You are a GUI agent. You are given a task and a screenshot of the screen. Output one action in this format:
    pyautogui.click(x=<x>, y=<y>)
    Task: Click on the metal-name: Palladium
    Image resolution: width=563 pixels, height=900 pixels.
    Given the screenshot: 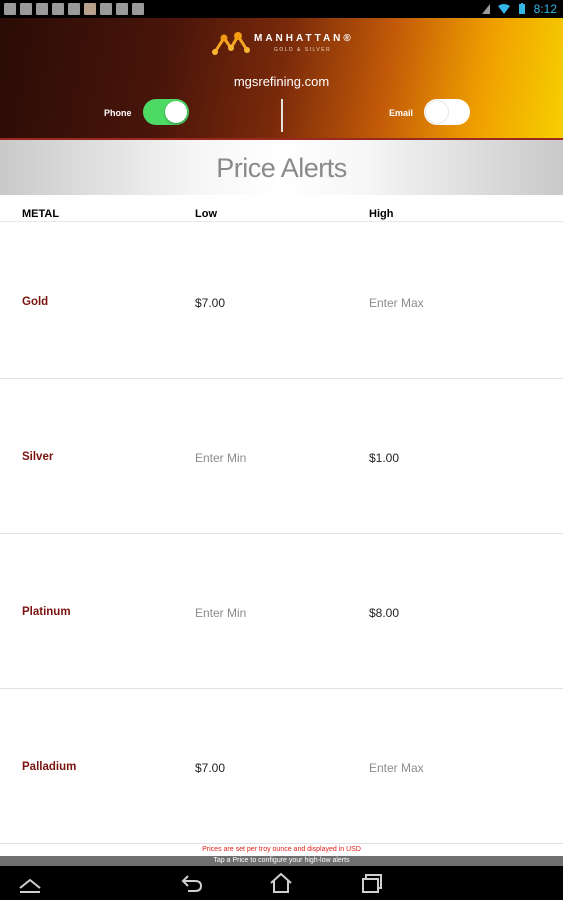 What is the action you would take?
    pyautogui.click(x=49, y=767)
    